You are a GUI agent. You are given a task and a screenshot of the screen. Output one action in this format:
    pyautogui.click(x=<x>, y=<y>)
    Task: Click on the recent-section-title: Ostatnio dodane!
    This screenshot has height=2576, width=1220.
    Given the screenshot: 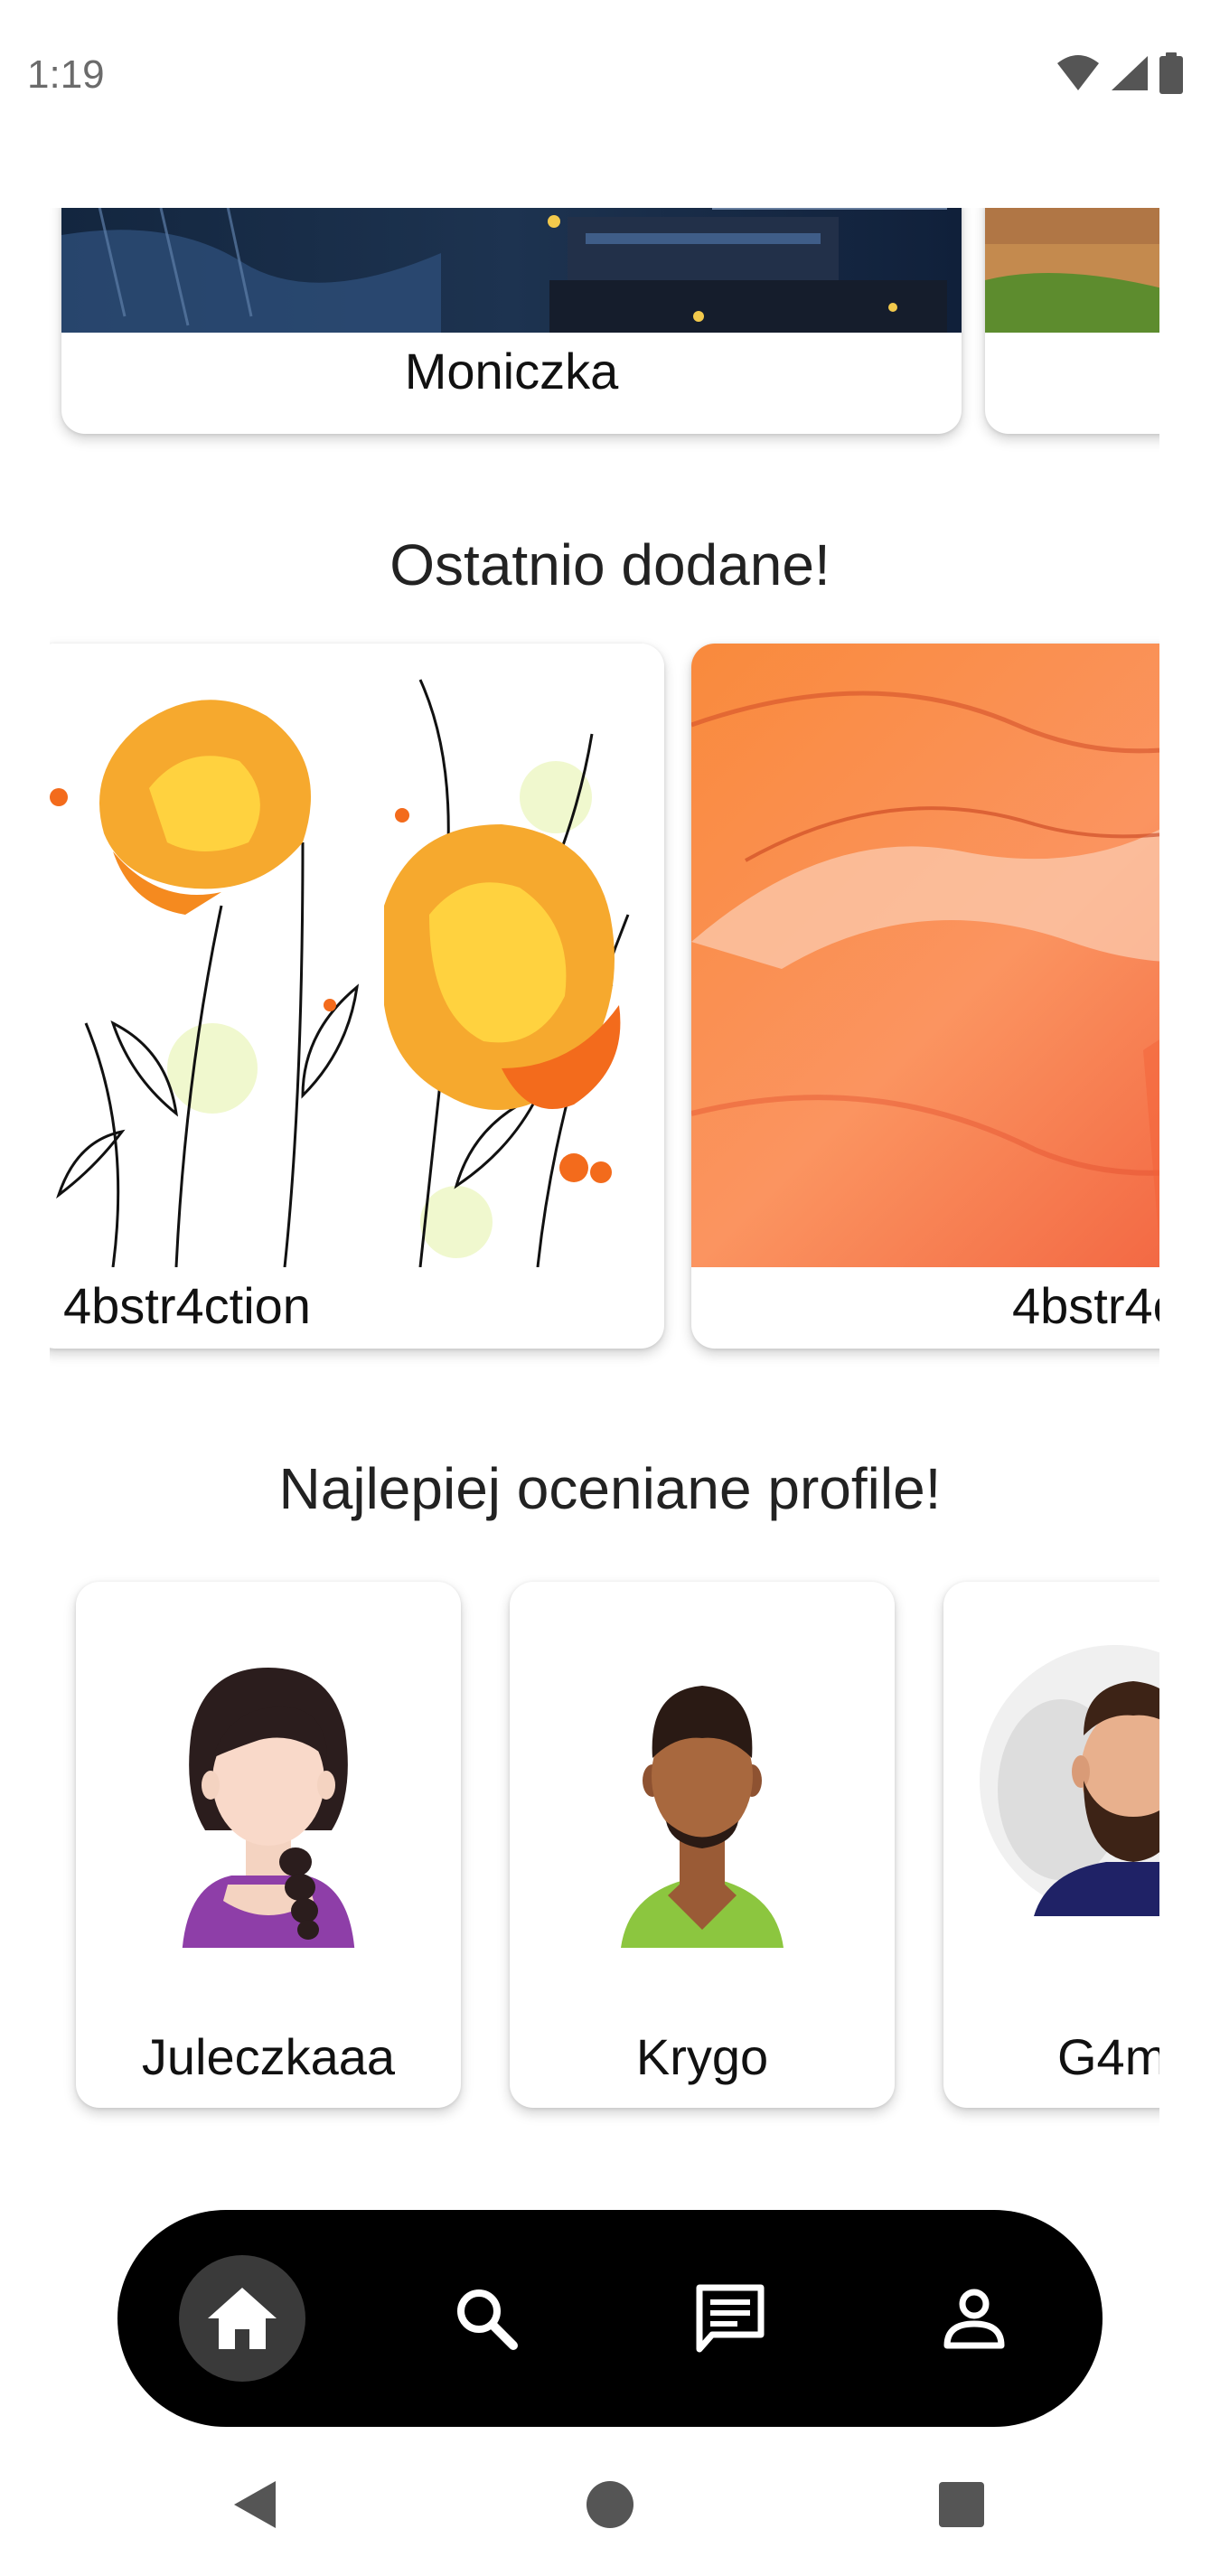 What is the action you would take?
    pyautogui.click(x=610, y=564)
    